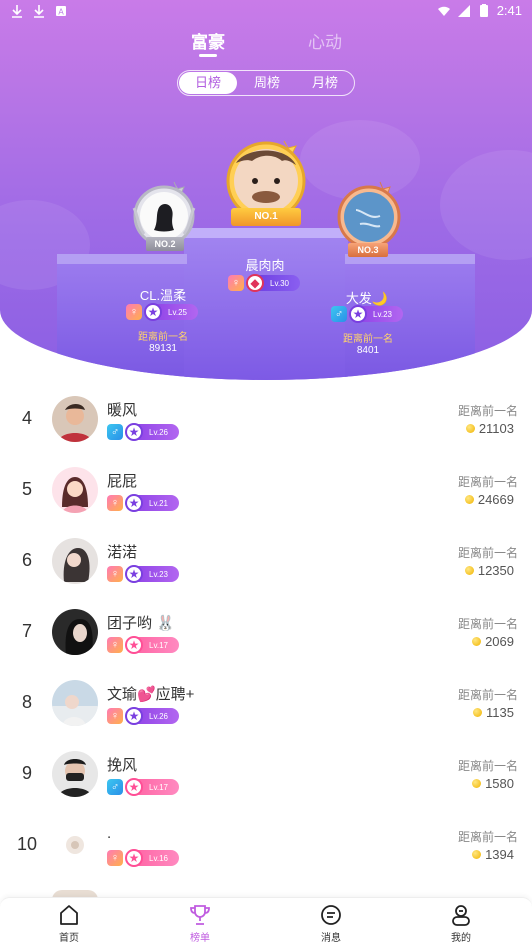  What do you see at coordinates (26, 560) in the screenshot?
I see `rank-number: 6` at bounding box center [26, 560].